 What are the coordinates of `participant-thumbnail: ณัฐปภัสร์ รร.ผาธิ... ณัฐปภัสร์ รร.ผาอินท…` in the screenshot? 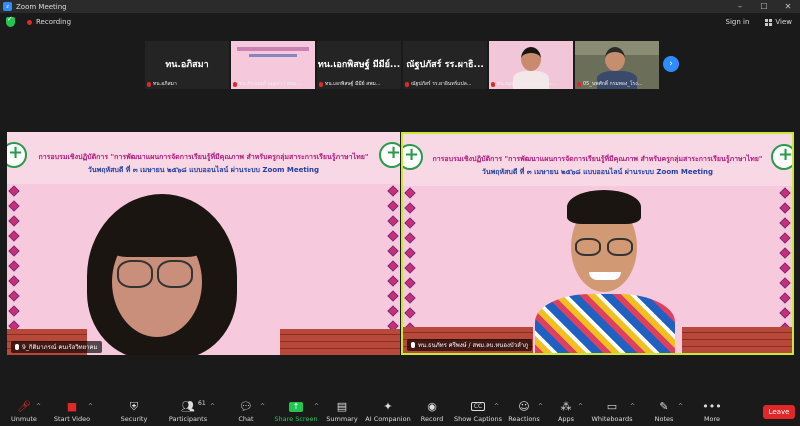 It's located at (445, 65).